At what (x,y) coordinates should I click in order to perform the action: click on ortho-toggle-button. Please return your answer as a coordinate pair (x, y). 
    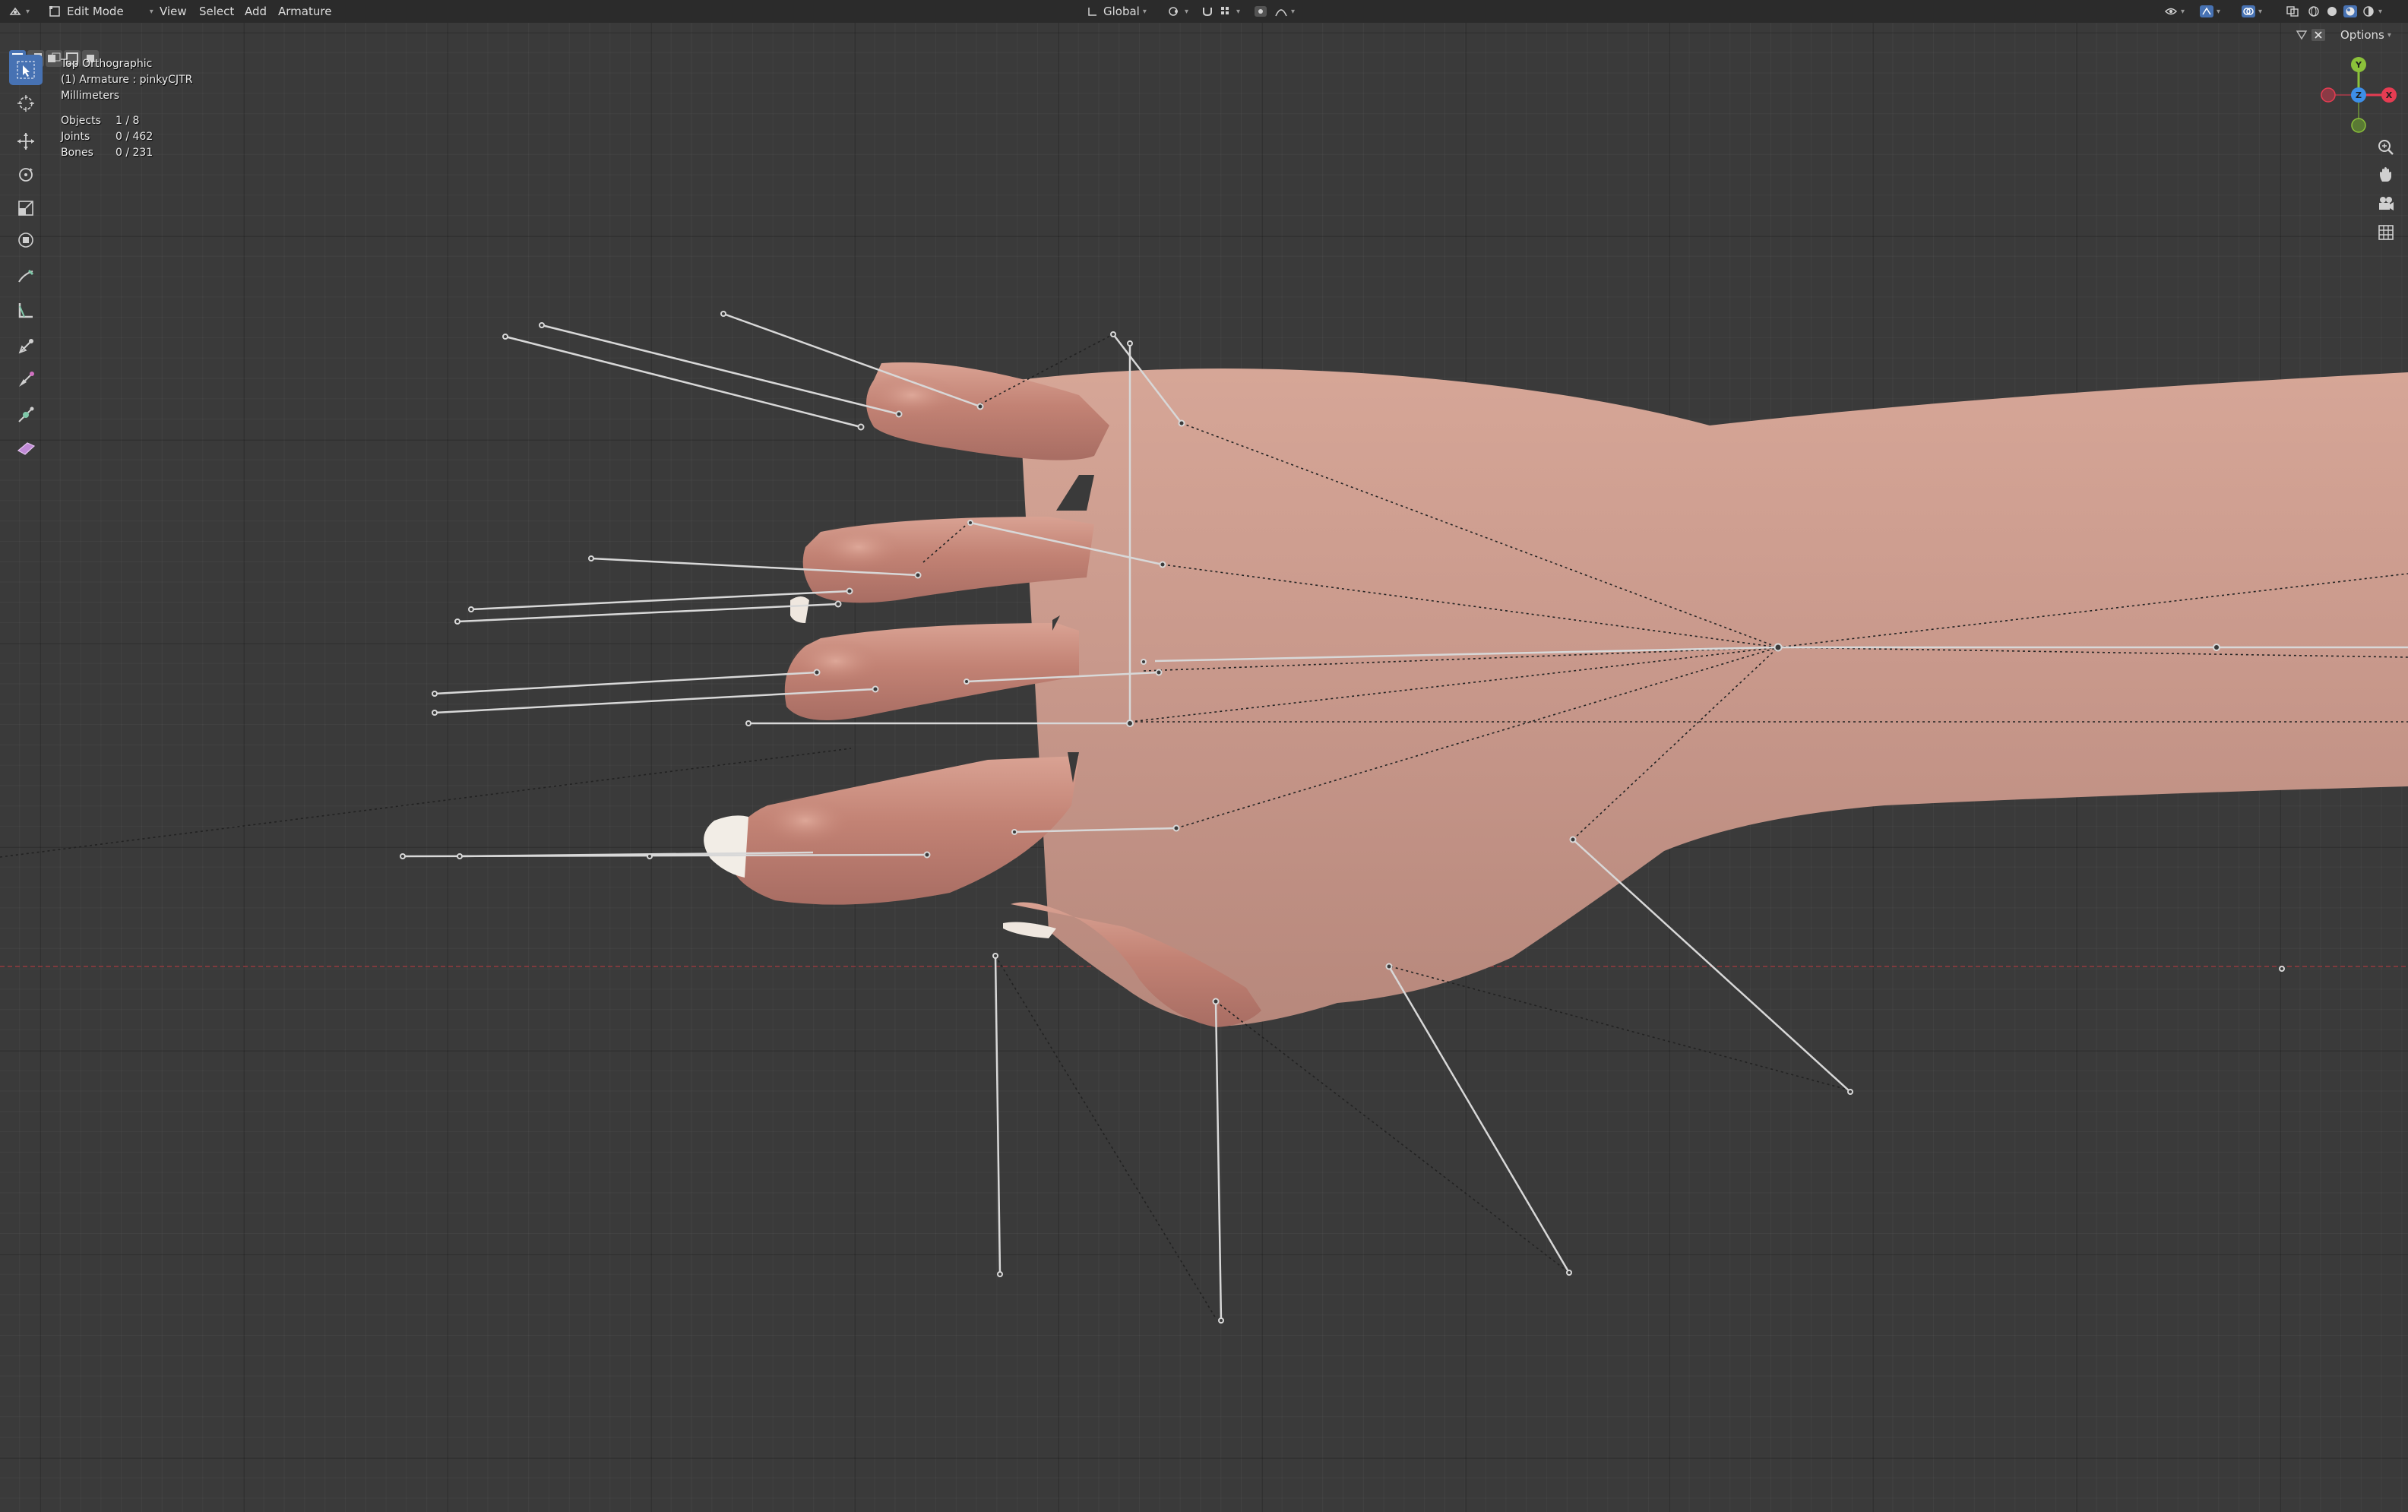
    Looking at the image, I should click on (2386, 232).